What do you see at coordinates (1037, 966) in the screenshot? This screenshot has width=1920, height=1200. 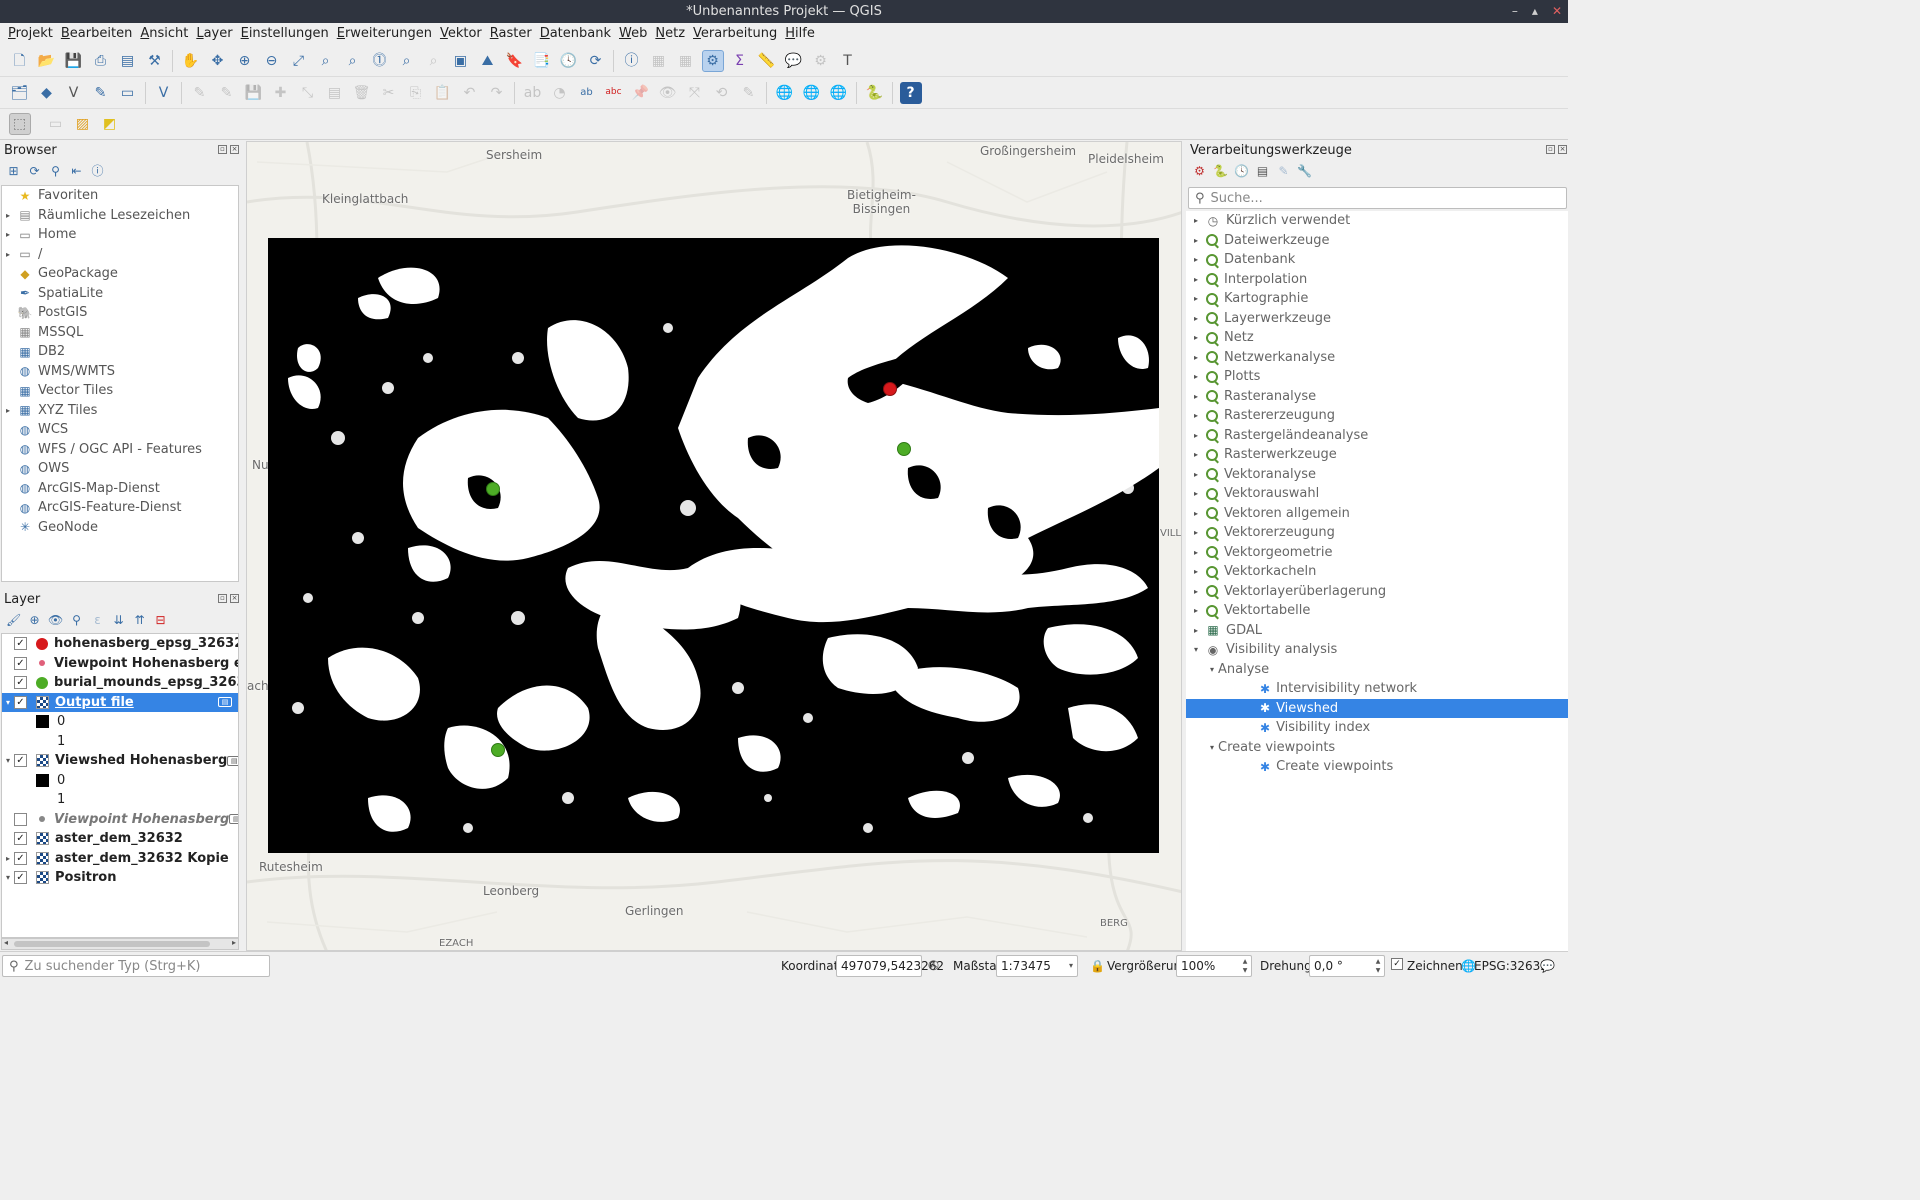 I see `scale-combobox: 1:73475 ▾` at bounding box center [1037, 966].